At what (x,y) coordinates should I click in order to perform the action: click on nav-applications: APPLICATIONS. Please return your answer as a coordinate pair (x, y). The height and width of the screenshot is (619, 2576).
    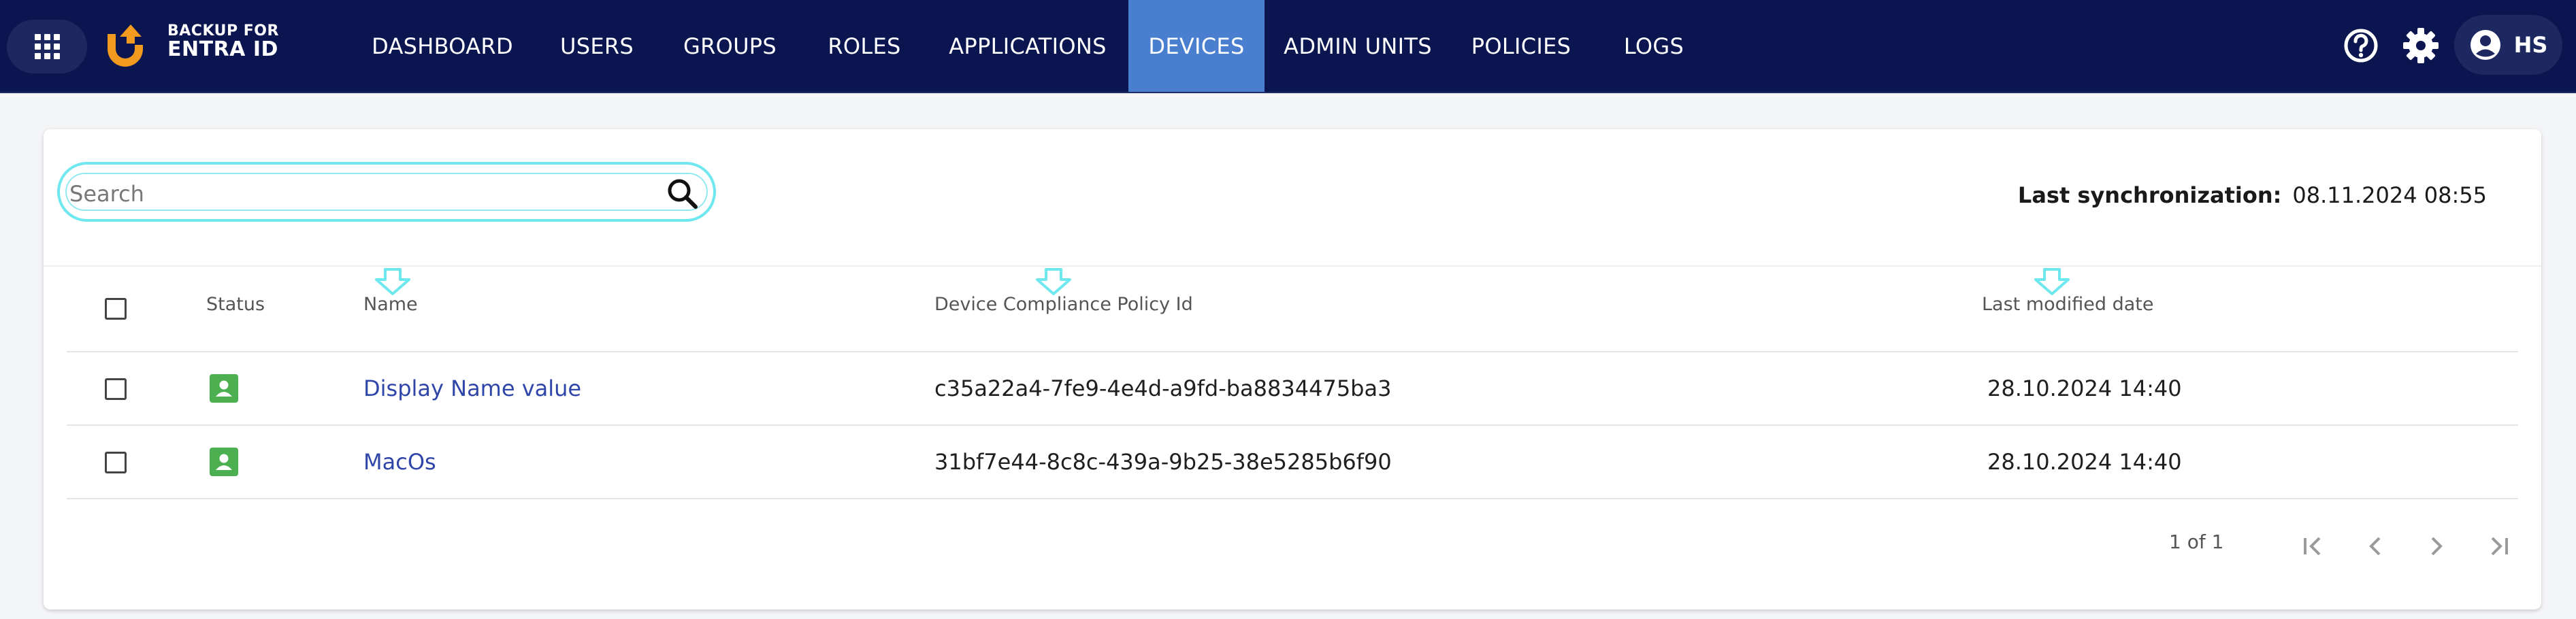
    Looking at the image, I should click on (1028, 46).